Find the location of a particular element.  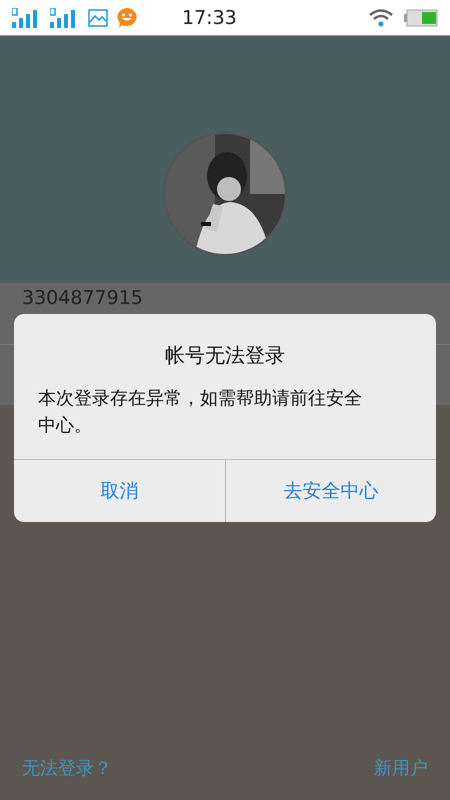

battery-icon is located at coordinates (421, 17).